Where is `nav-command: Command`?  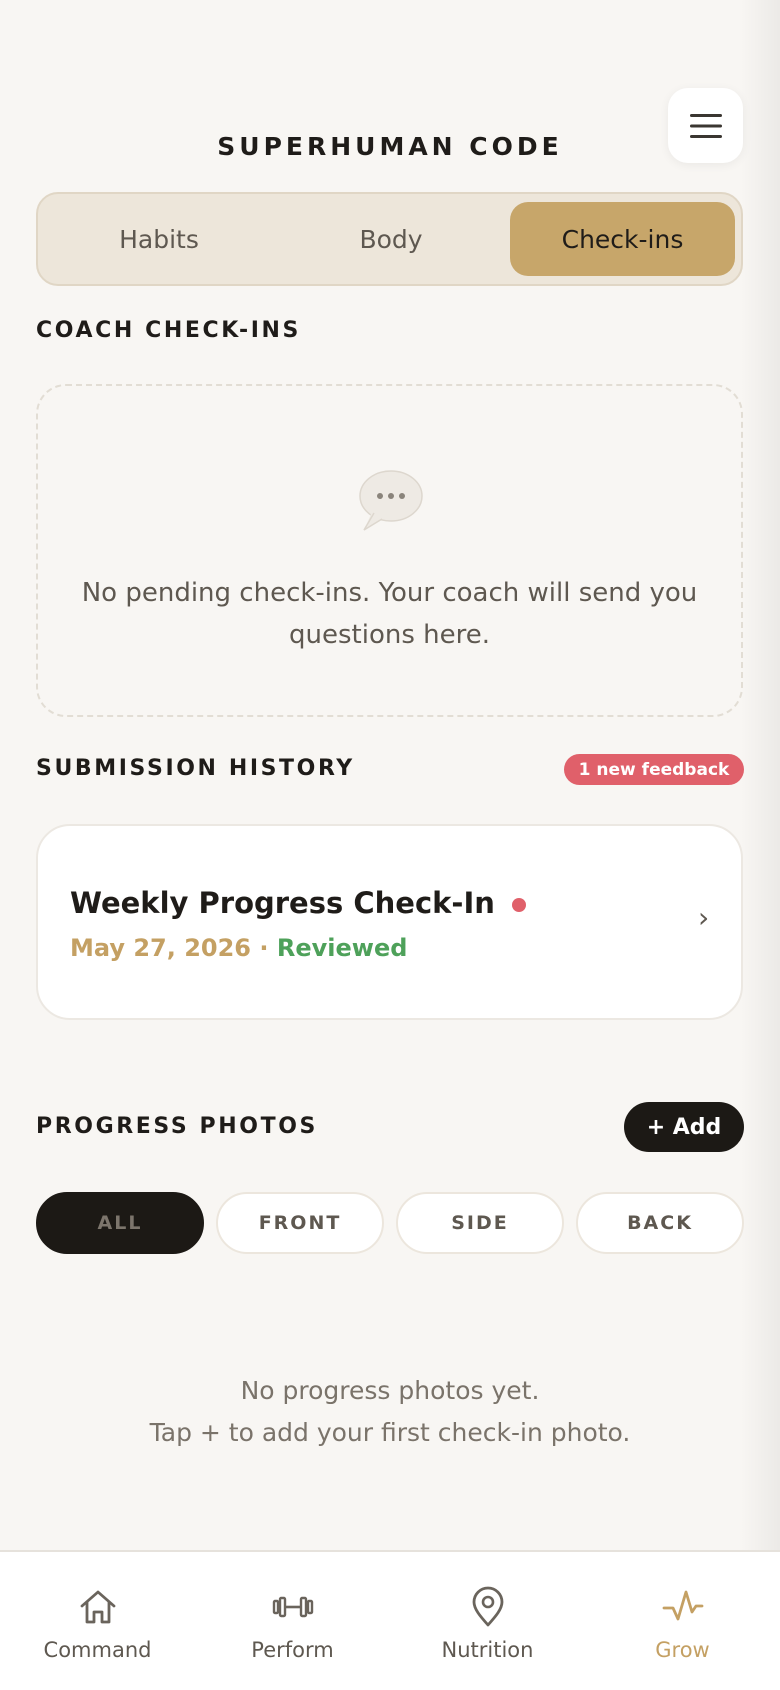 nav-command: Command is located at coordinates (97, 1621).